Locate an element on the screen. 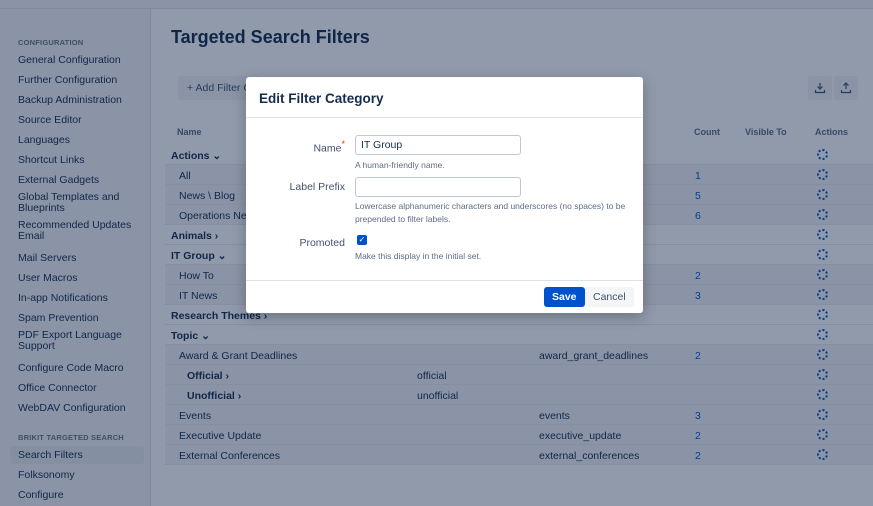 This screenshot has width=873, height=506. label-prefix-field-label: Label Prefix is located at coordinates (317, 187).